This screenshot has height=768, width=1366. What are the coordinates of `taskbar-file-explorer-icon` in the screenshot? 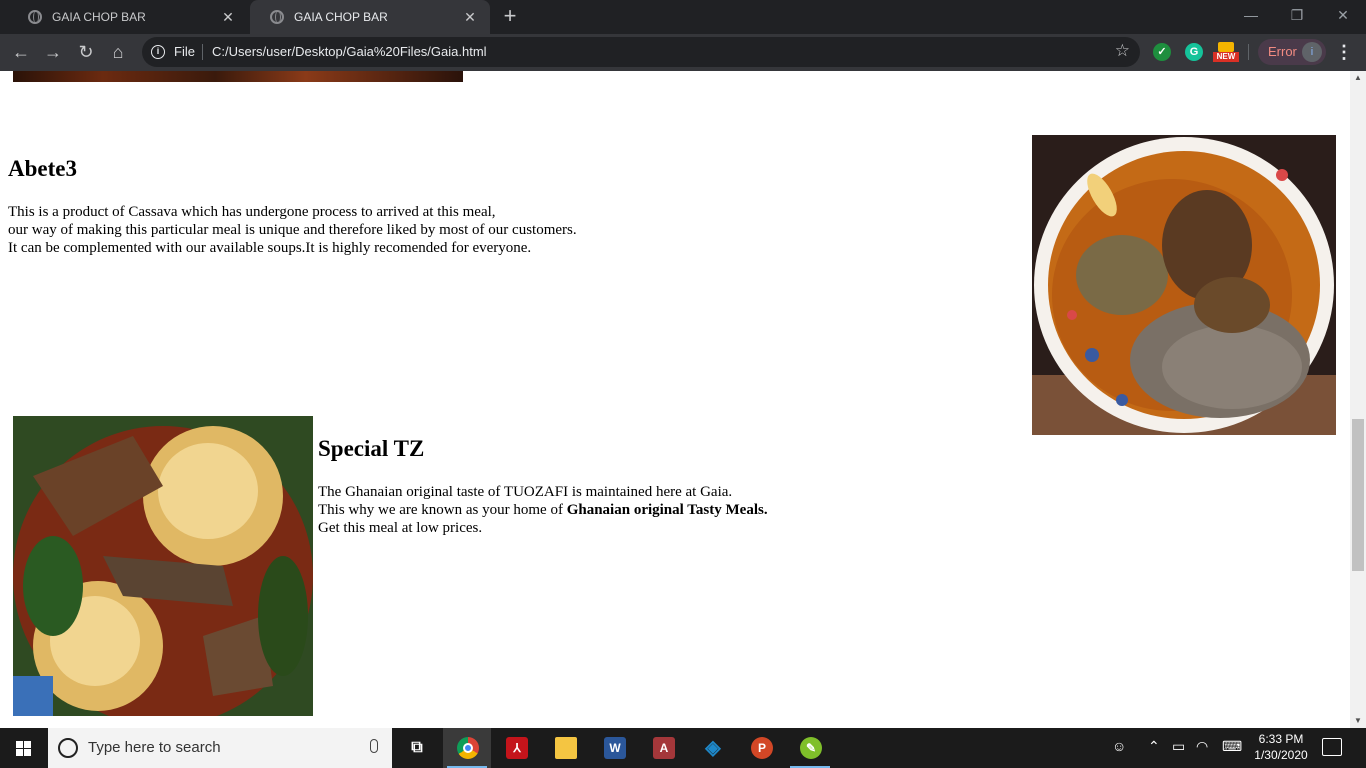 It's located at (565, 748).